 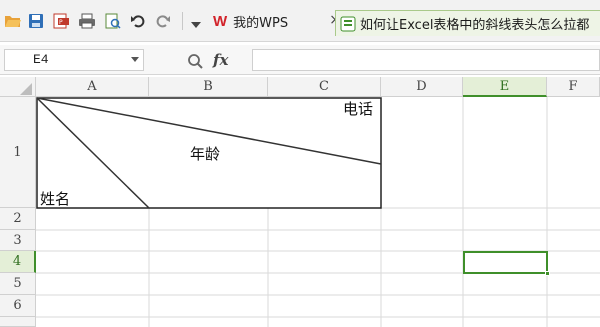 What do you see at coordinates (87, 21) in the screenshot?
I see `print-icon` at bounding box center [87, 21].